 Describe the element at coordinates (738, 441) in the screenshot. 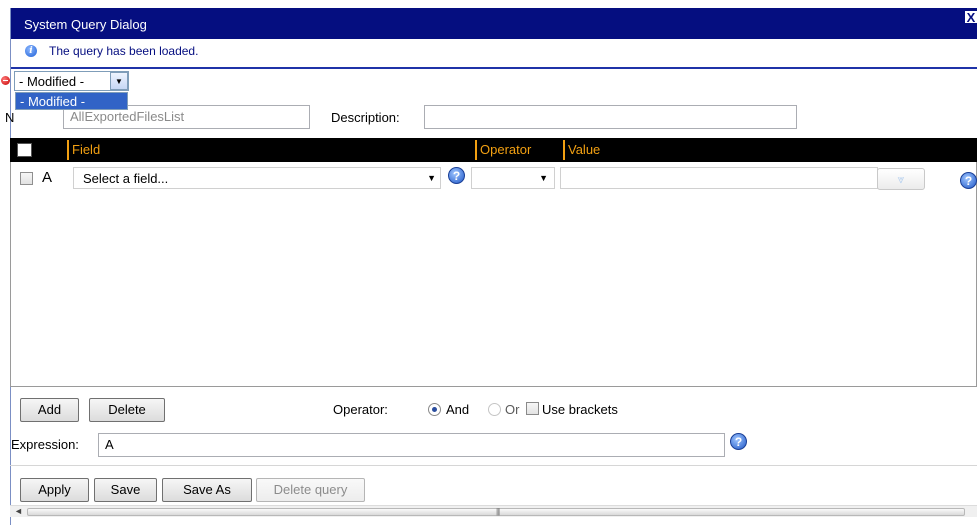

I see `expression-help-icon: ?` at that location.